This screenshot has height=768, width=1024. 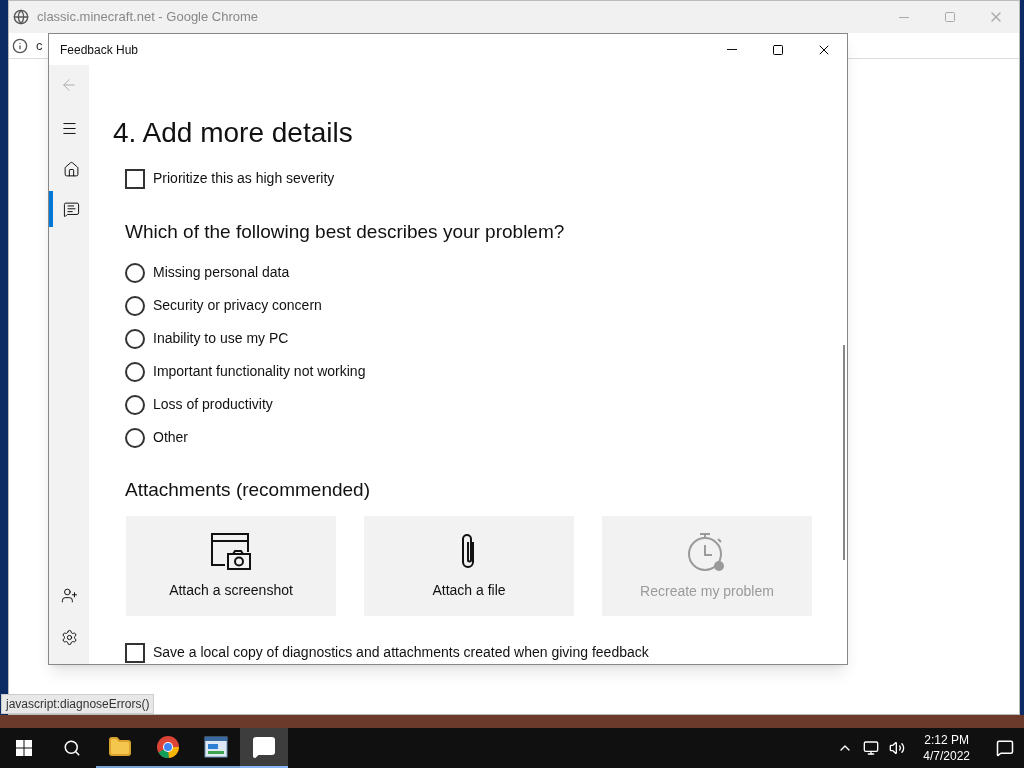 What do you see at coordinates (844, 452) in the screenshot?
I see `scrollbar-thumb` at bounding box center [844, 452].